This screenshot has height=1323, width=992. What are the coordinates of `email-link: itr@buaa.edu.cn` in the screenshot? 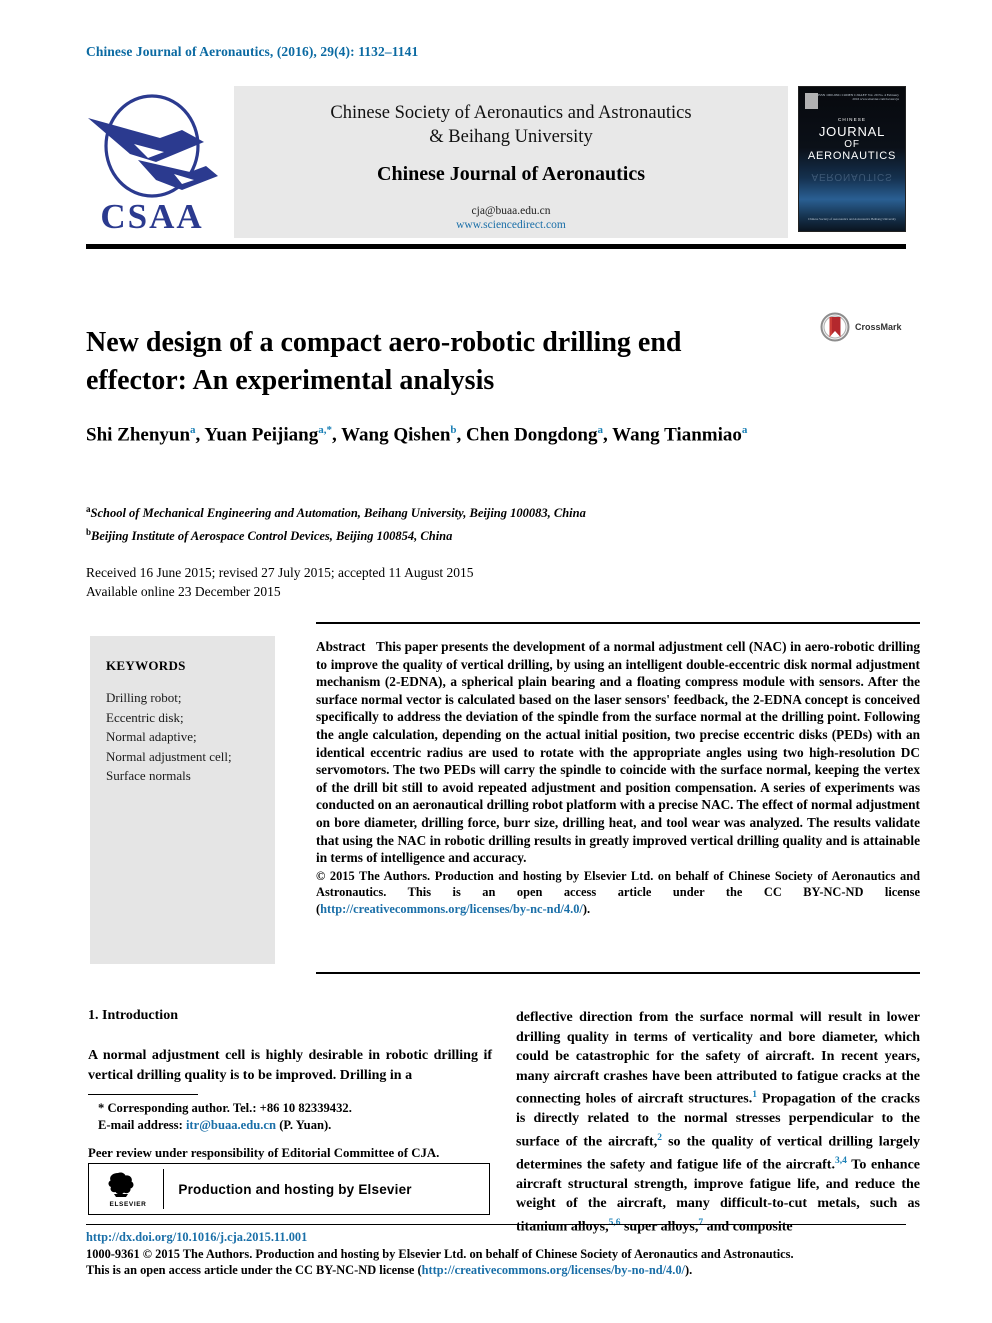 It's located at (231, 1125).